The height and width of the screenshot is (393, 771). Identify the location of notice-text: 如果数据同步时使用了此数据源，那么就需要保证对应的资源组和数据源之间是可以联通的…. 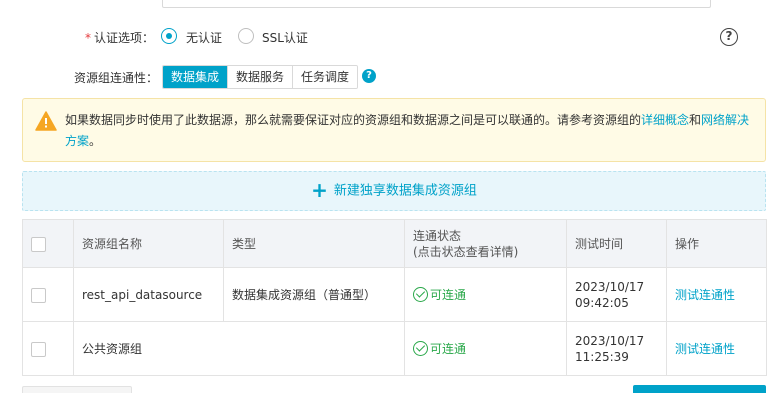
(407, 130).